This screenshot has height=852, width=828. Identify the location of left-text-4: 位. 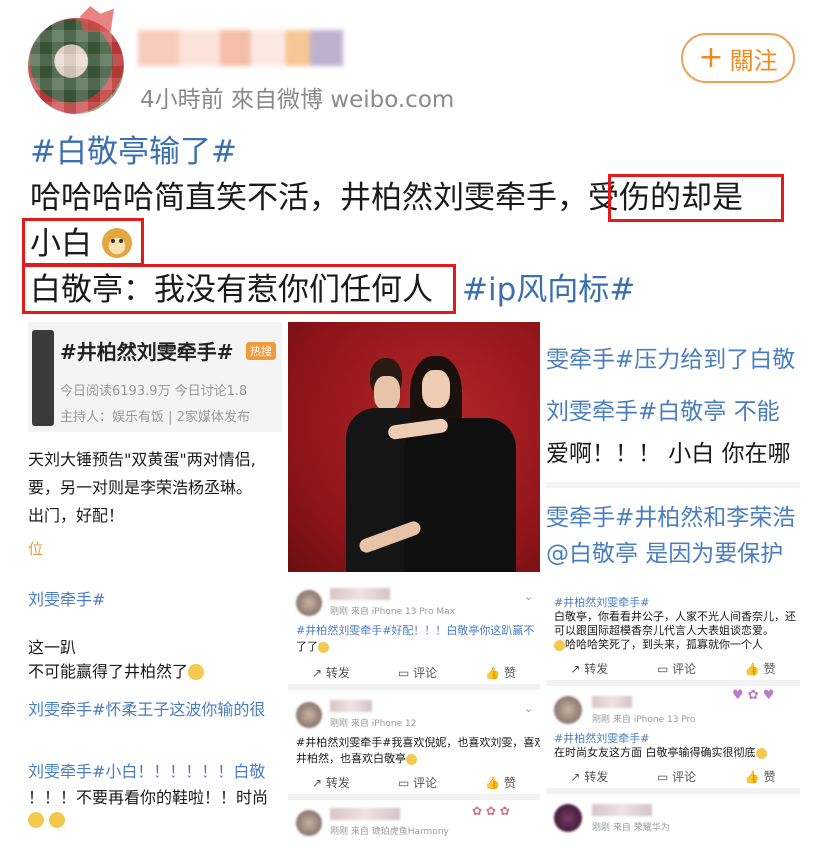
(36, 549).